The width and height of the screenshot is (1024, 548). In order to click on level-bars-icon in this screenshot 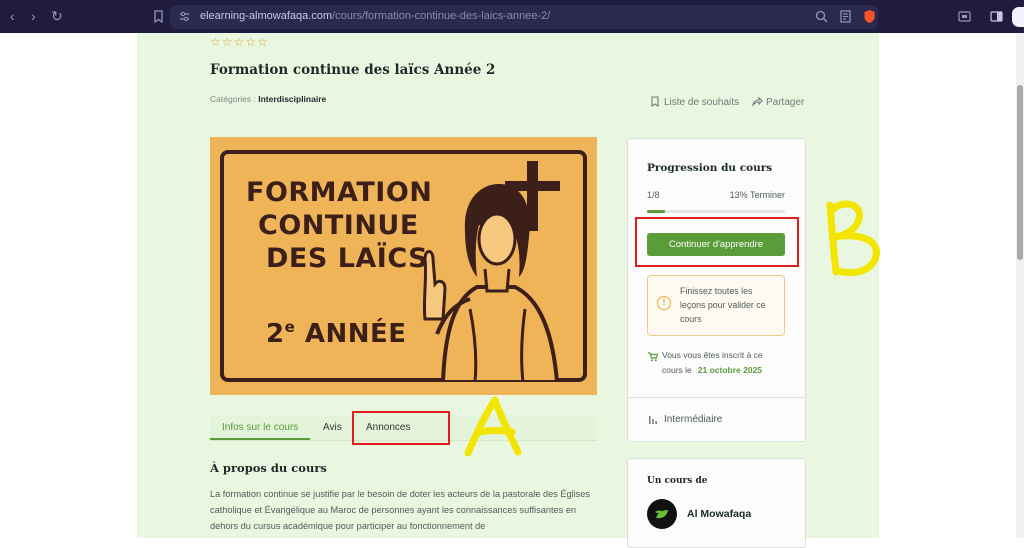, I will do `click(653, 420)`.